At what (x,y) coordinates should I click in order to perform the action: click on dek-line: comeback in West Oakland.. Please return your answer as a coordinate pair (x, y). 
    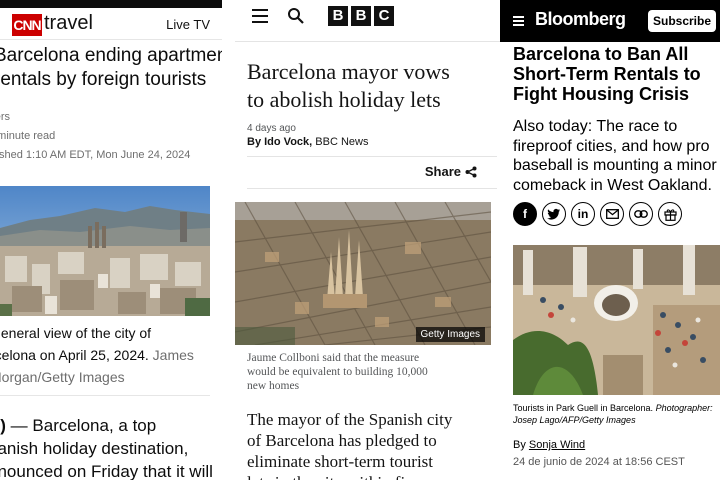
    Looking at the image, I should click on (612, 185).